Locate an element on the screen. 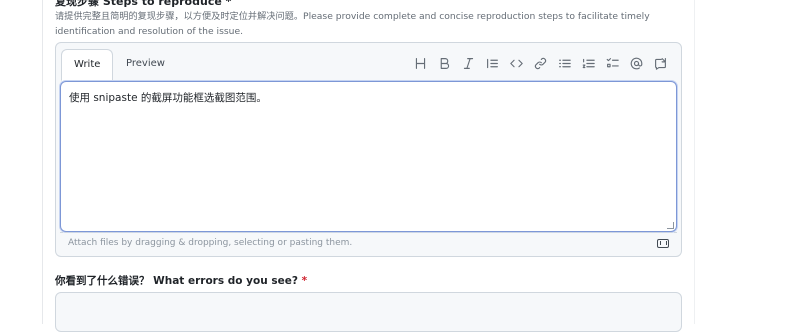 The height and width of the screenshot is (332, 800). tab-preview: Preview is located at coordinates (145, 65).